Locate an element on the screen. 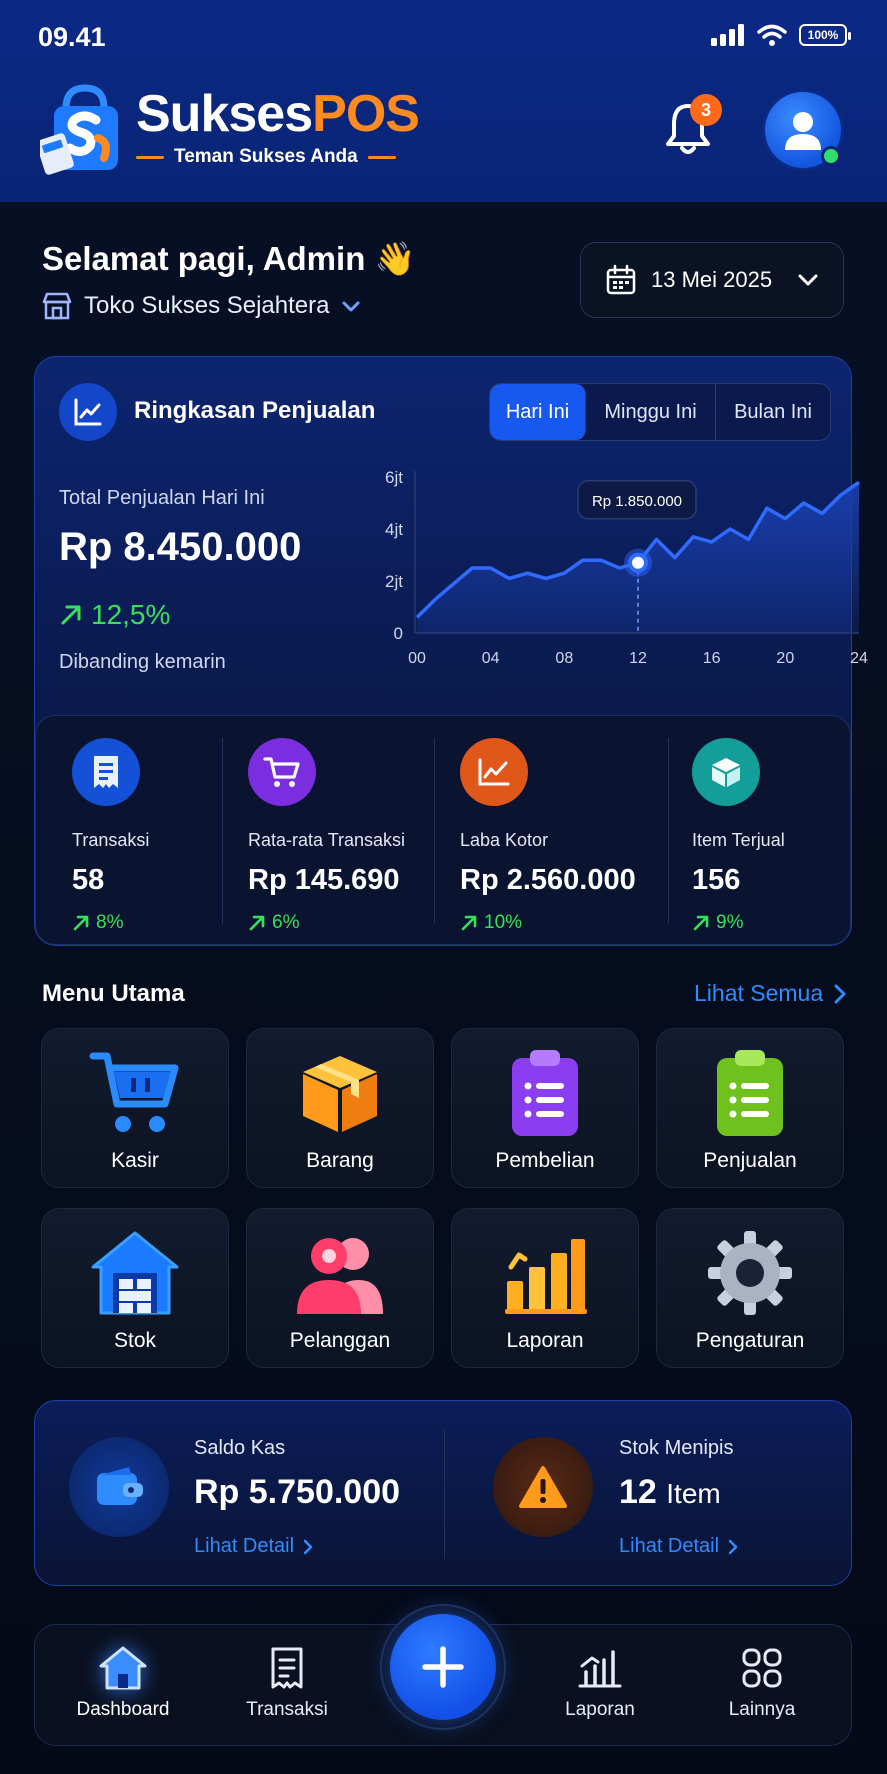 The height and width of the screenshot is (1774, 887). brand-name: SuksesPOS is located at coordinates (278, 114).